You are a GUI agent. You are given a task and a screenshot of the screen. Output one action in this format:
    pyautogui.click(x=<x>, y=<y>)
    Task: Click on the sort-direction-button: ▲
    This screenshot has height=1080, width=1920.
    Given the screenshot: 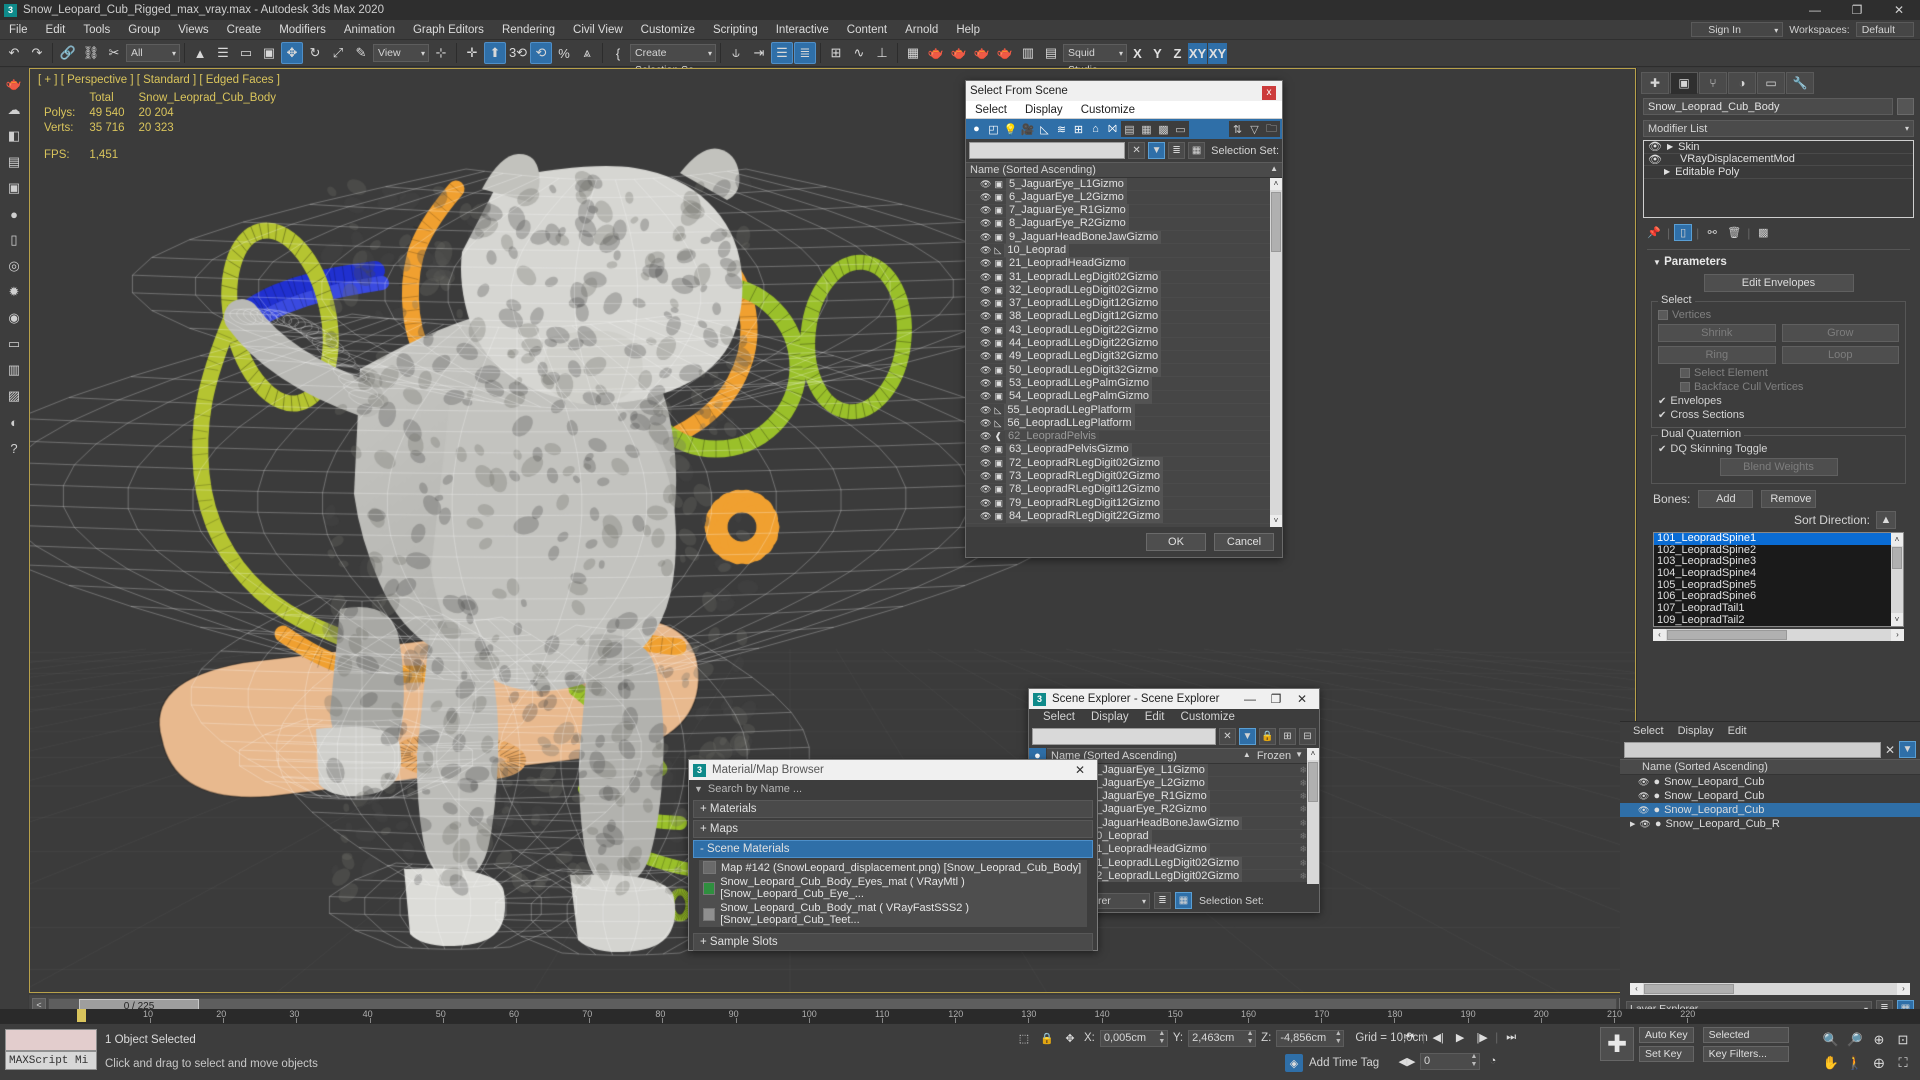 What is the action you would take?
    pyautogui.click(x=1886, y=520)
    